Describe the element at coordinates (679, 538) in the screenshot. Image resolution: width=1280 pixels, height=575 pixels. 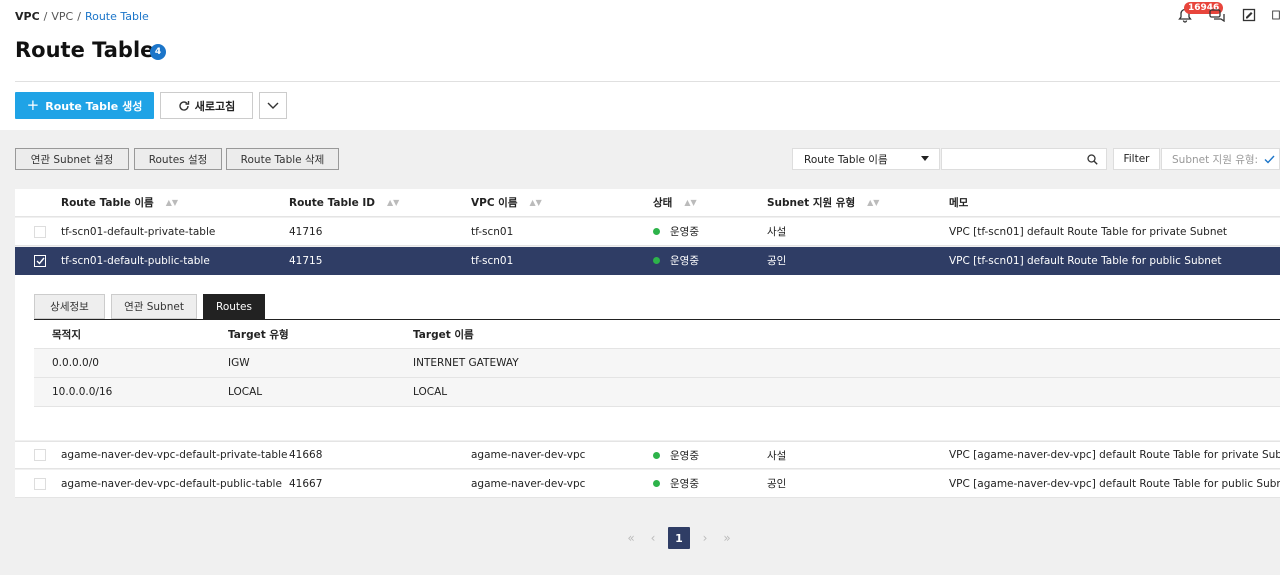
I see `page-number-current: 1` at that location.